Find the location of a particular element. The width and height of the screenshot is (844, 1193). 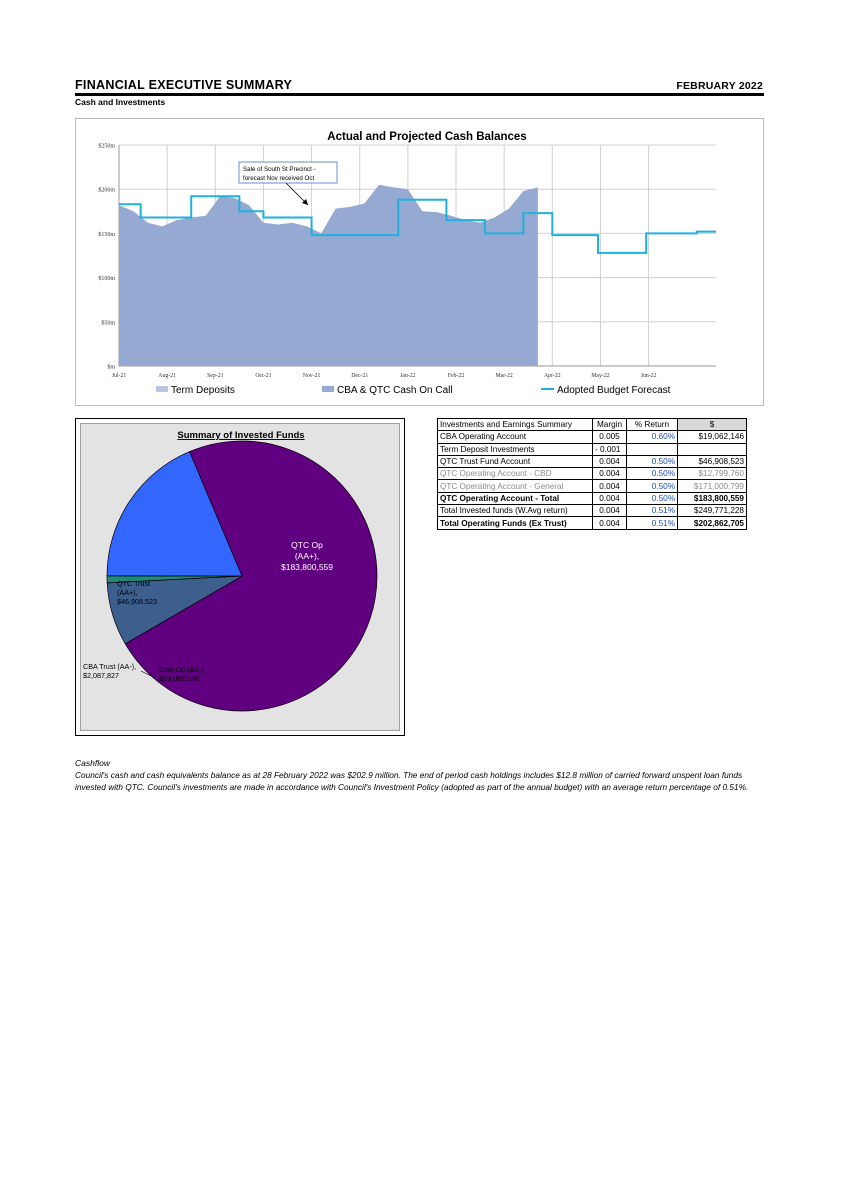

table-cell: QTC Trust Fund Account is located at coordinates (515, 461).